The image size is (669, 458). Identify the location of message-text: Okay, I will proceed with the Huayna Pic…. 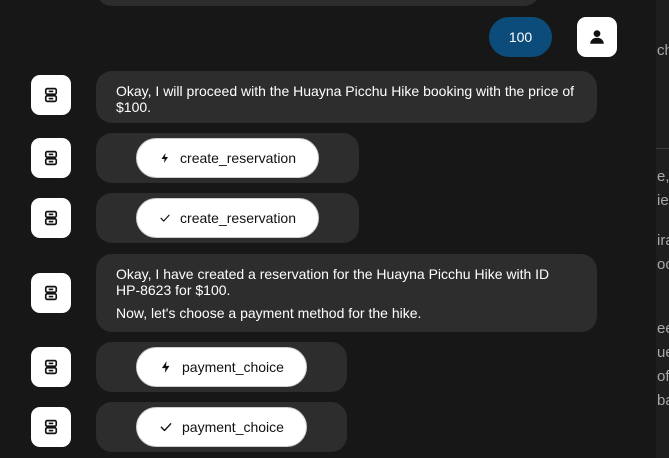
(345, 99).